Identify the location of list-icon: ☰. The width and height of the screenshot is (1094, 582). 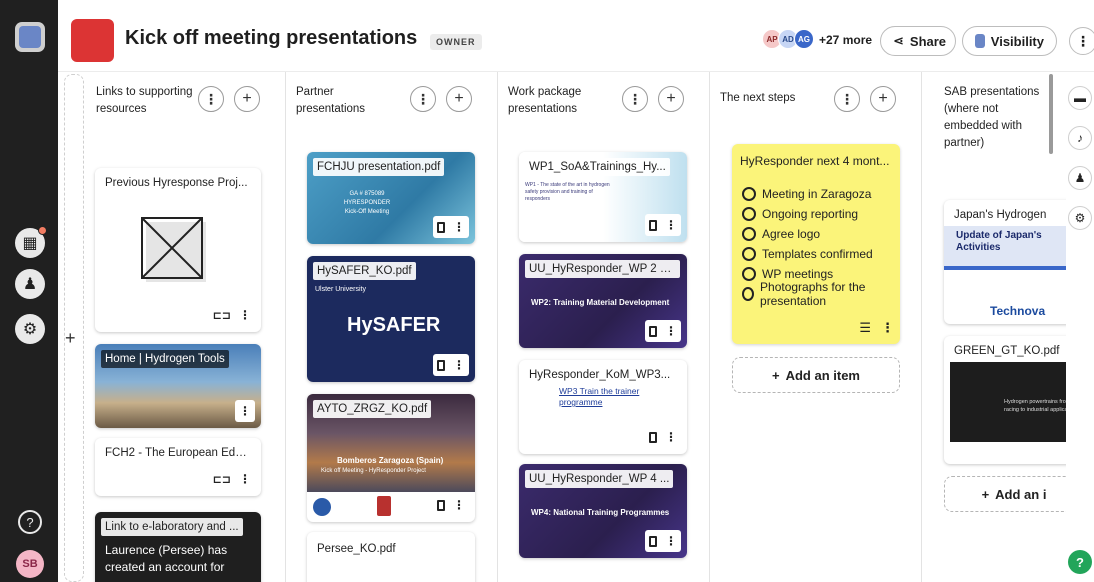
(865, 328).